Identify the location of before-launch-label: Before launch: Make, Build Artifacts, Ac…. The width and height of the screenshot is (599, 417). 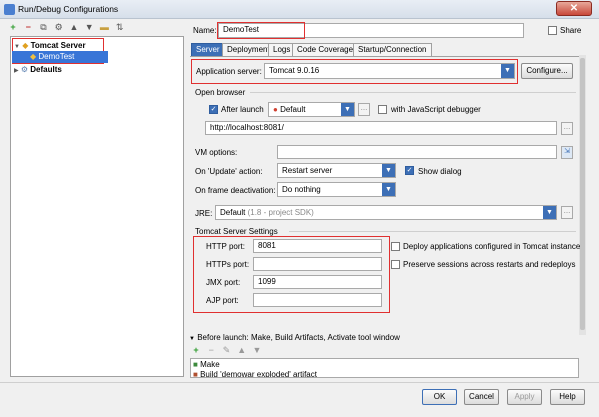
(298, 337).